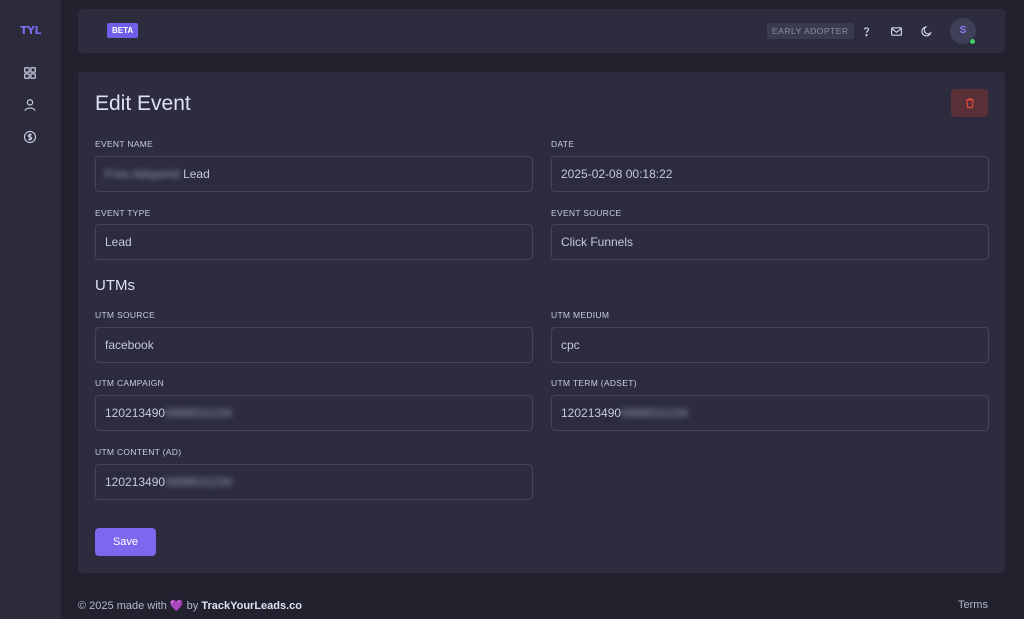  Describe the element at coordinates (570, 345) in the screenshot. I see `utm-medium-value: cpc` at that location.